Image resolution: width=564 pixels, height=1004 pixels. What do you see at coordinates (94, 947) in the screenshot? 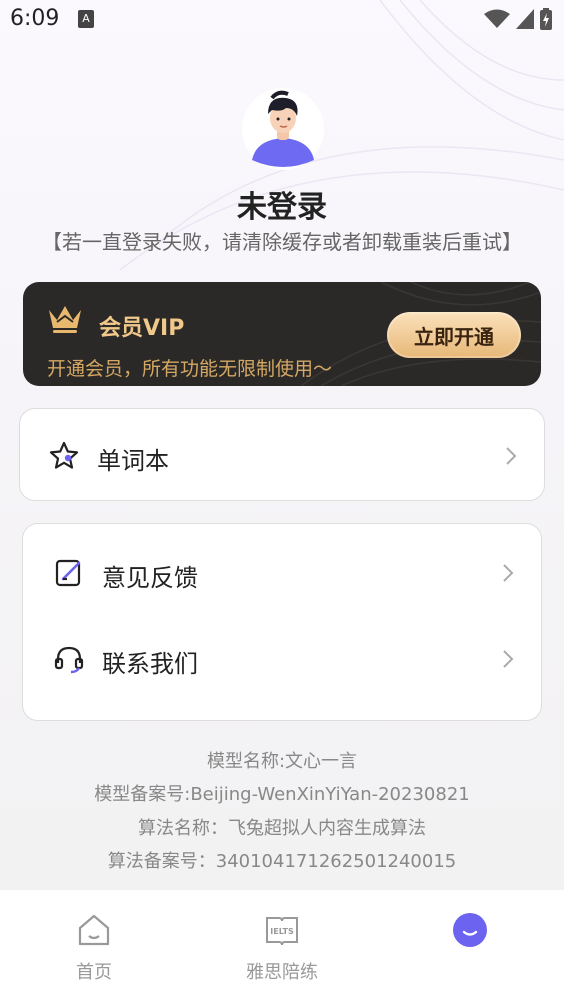
I see `tab-home: 首页` at bounding box center [94, 947].